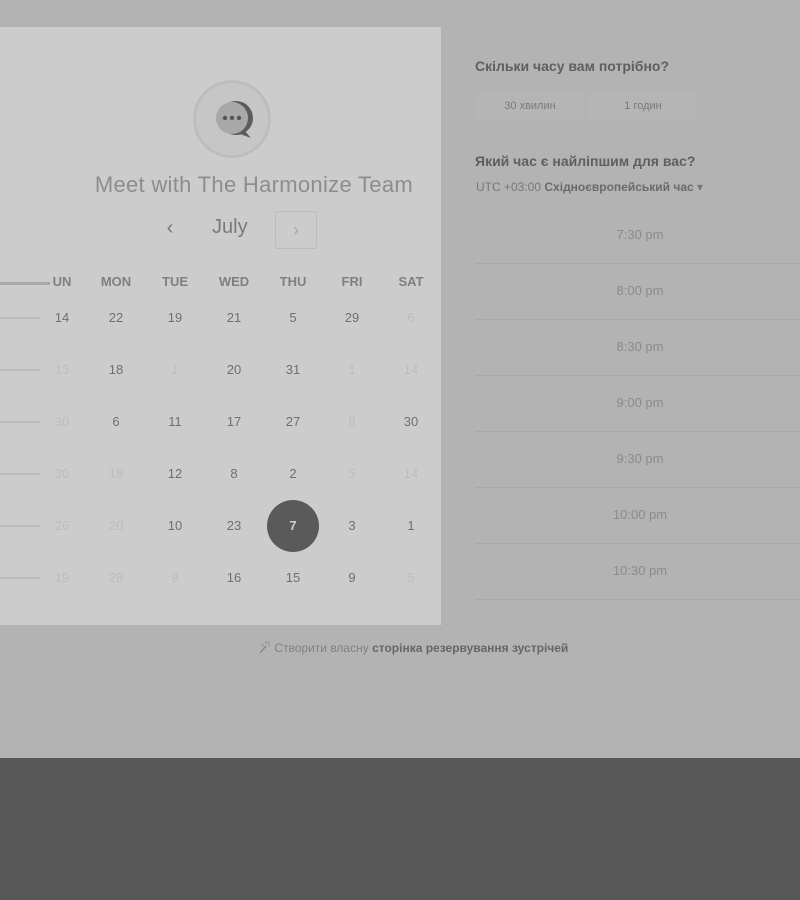  What do you see at coordinates (352, 421) in the screenshot?
I see `calendar-day-unavailable: 8` at bounding box center [352, 421].